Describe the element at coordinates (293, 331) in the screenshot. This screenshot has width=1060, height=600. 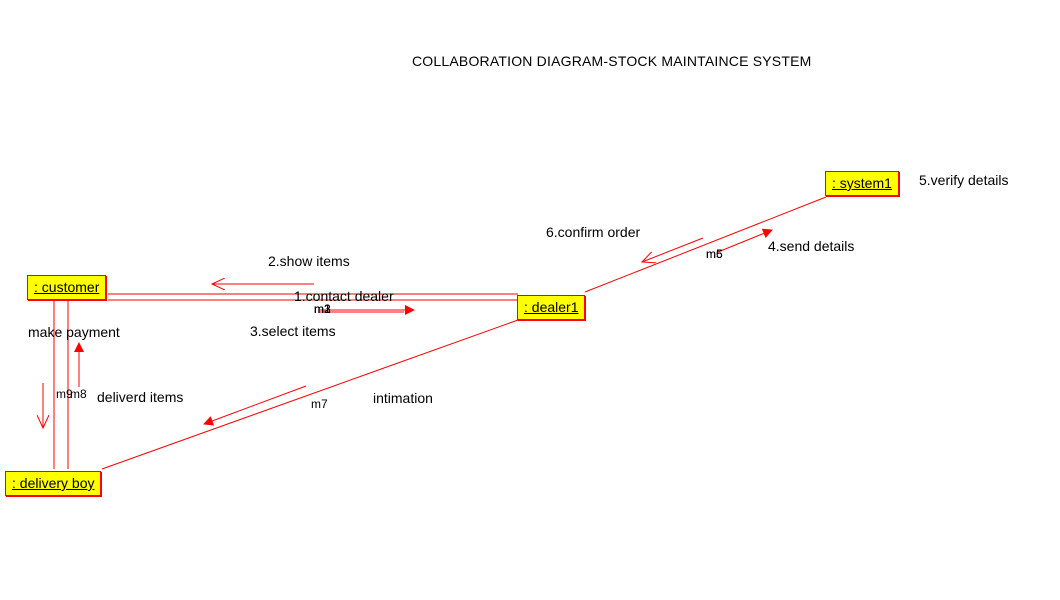
I see `message-select-items: 3.select items` at that location.